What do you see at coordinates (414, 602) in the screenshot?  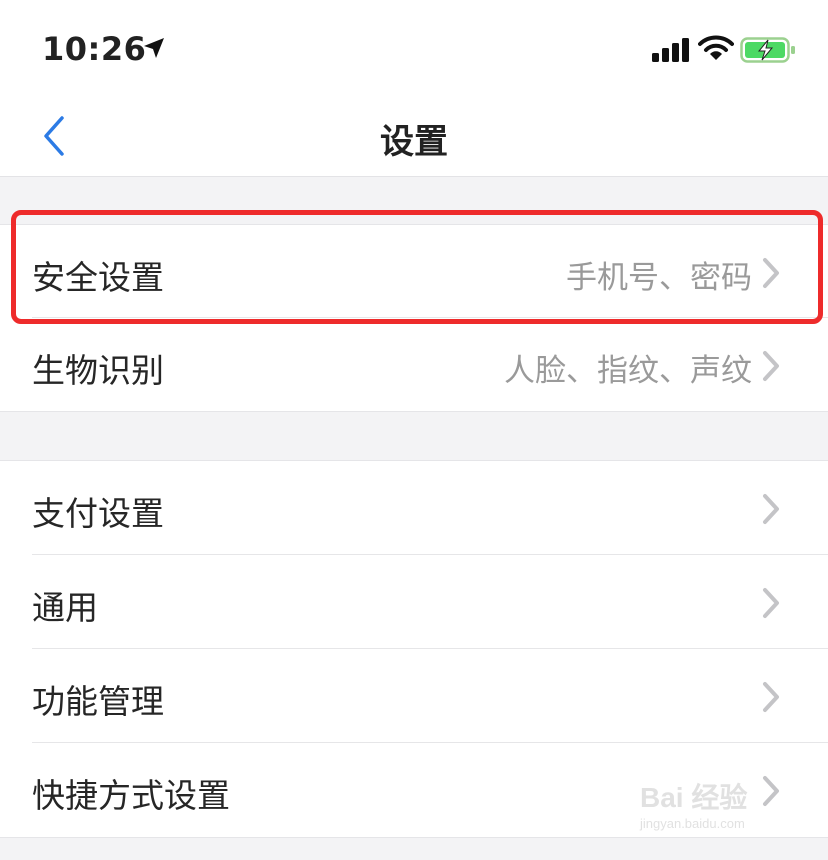 I see `settings-row-general: 通用` at bounding box center [414, 602].